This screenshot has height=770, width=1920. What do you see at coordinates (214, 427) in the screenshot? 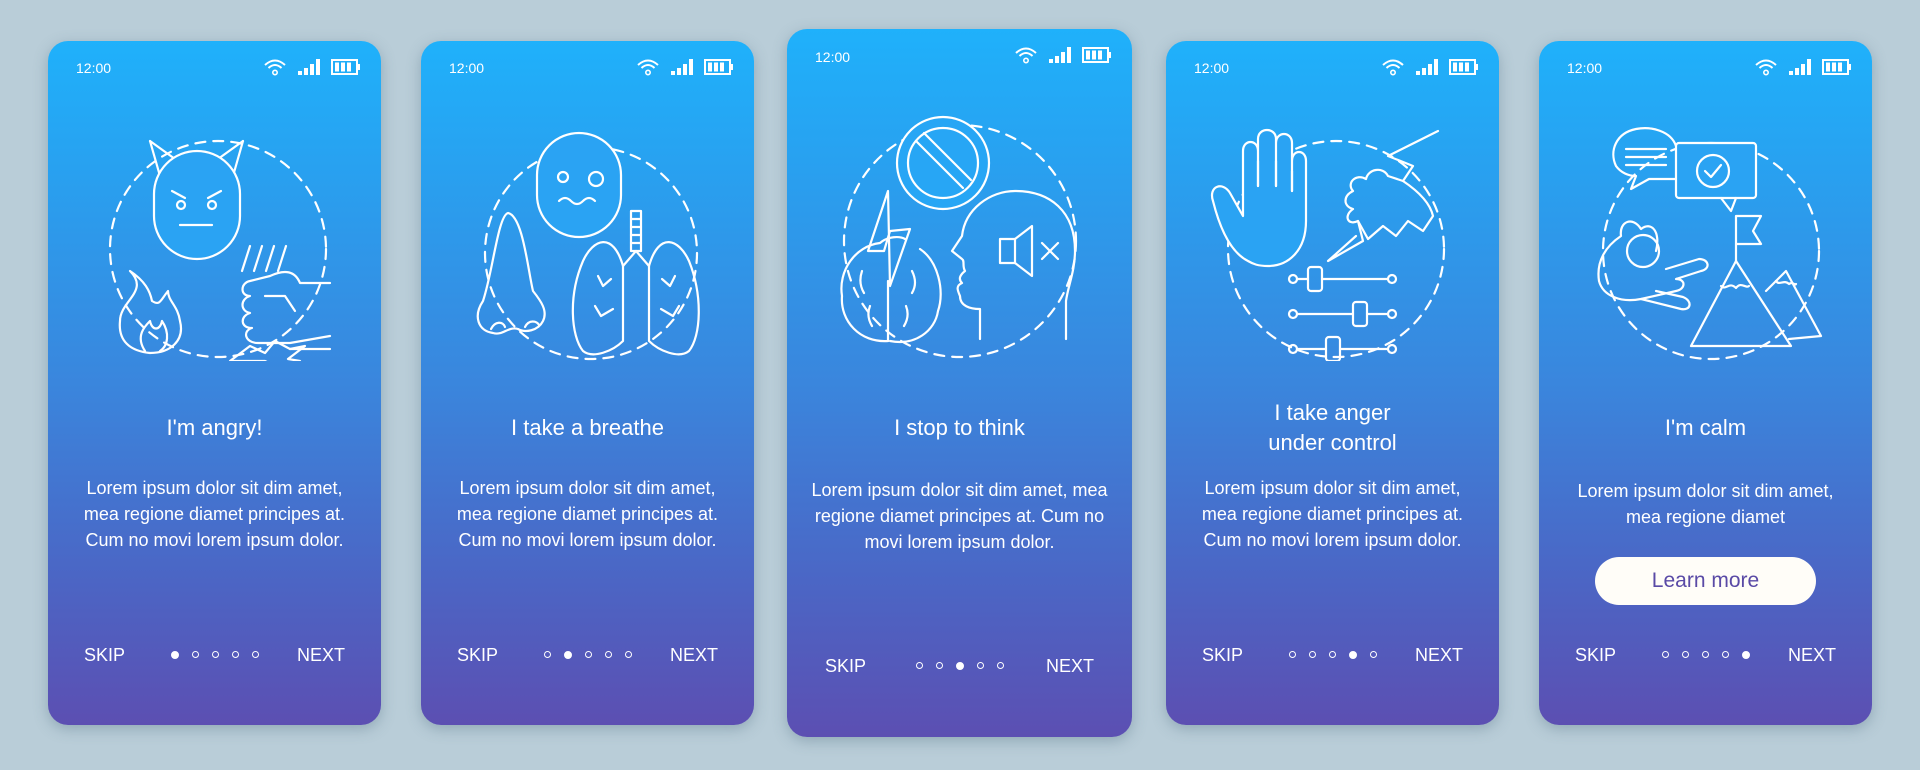
I see `screen-title: I'm angry!` at bounding box center [214, 427].